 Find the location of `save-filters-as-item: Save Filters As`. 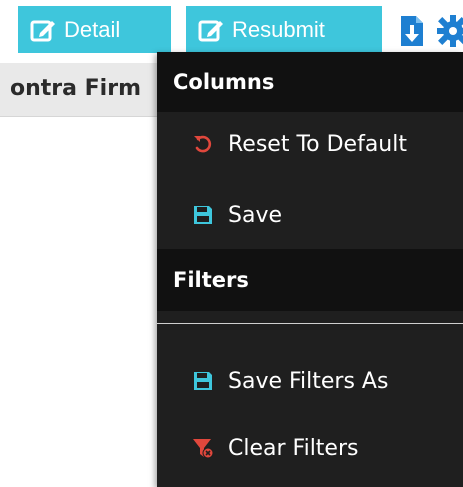

save-filters-as-item: Save Filters As is located at coordinates (310, 381).